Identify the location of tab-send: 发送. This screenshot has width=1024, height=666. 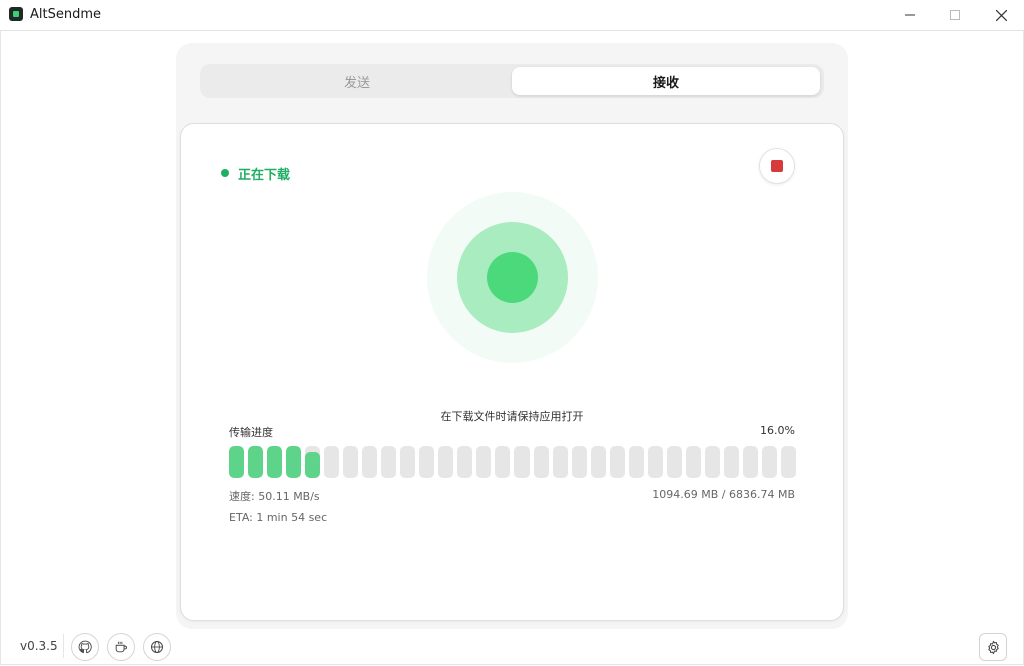
(357, 81).